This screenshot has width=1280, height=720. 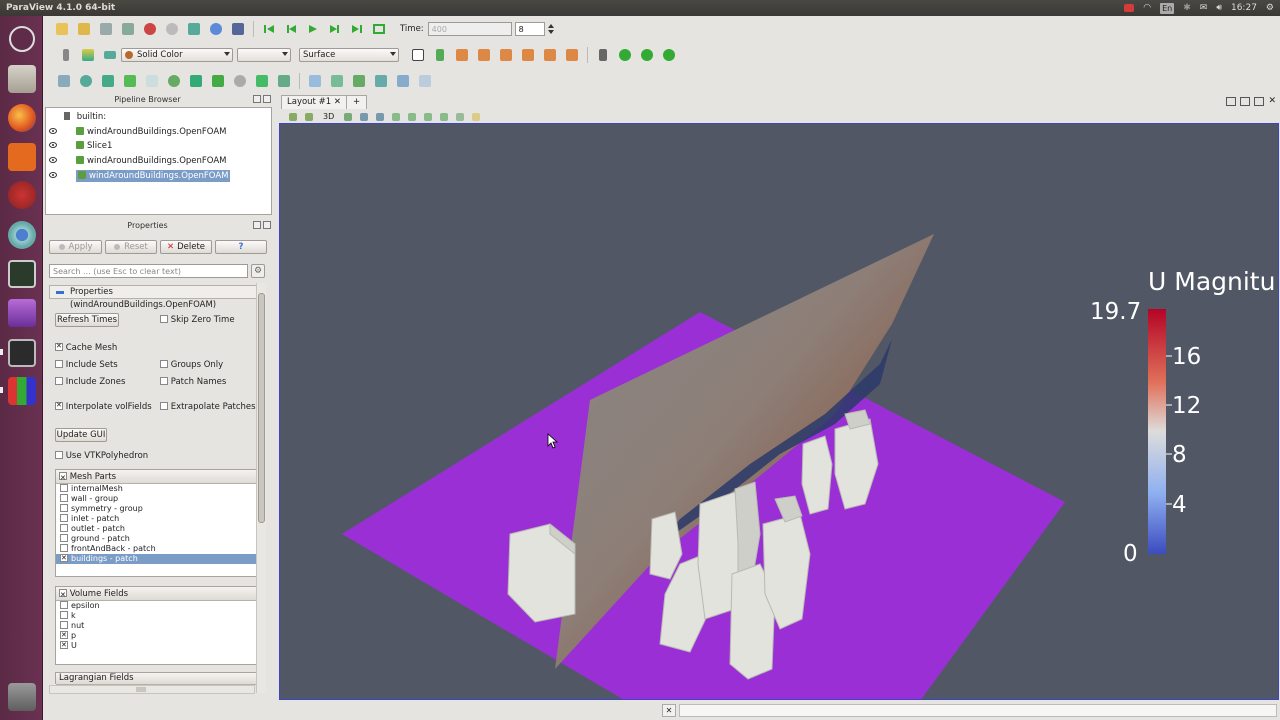 What do you see at coordinates (21, 78) in the screenshot?
I see `launcher-files` at bounding box center [21, 78].